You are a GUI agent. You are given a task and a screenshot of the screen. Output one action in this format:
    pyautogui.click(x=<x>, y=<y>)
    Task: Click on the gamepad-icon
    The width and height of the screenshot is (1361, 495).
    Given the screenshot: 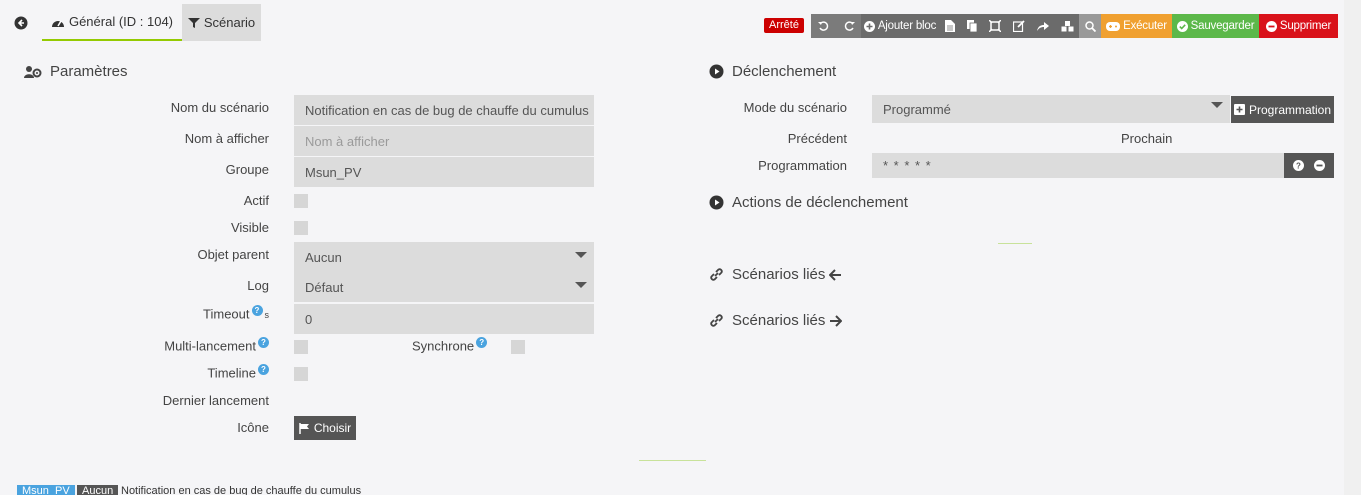 What is the action you would take?
    pyautogui.click(x=1113, y=26)
    